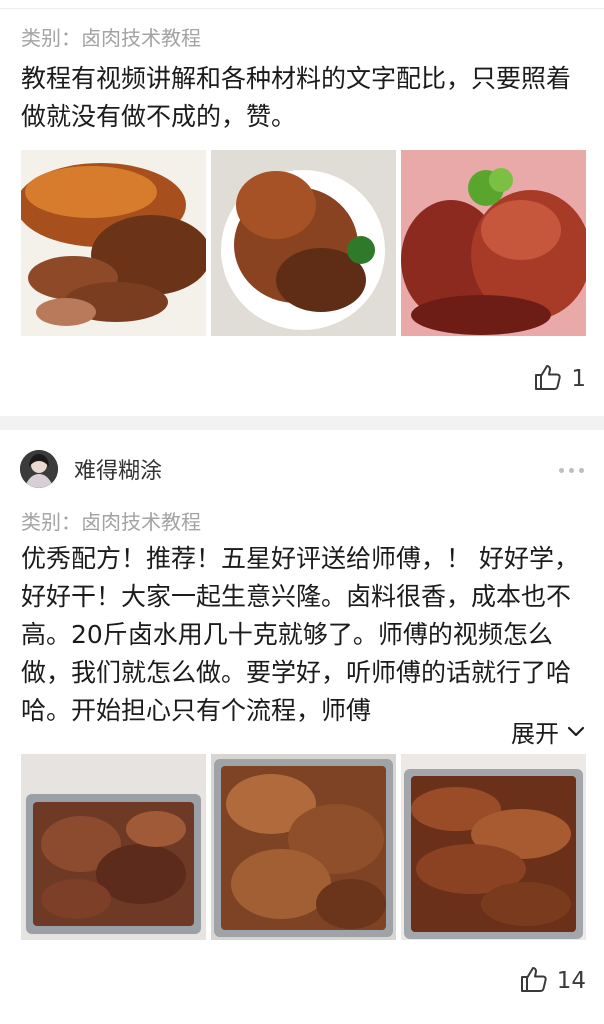 The image size is (604, 1024). I want to click on like-count: 1, so click(578, 379).